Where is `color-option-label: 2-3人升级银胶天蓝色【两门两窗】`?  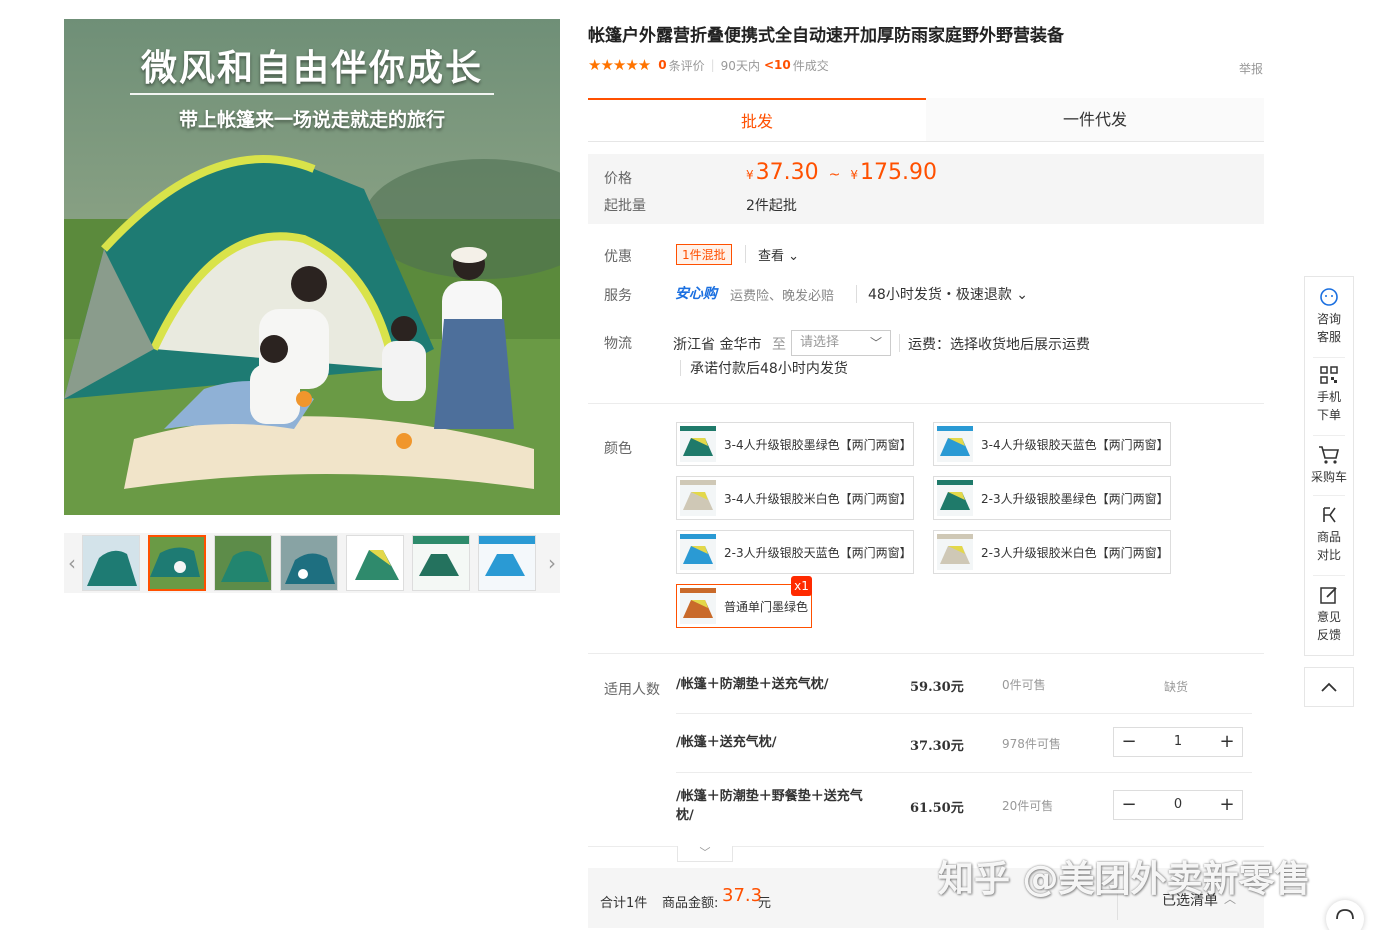 color-option-label: 2-3人升级银胶天蓝色【两门两窗】 is located at coordinates (818, 552).